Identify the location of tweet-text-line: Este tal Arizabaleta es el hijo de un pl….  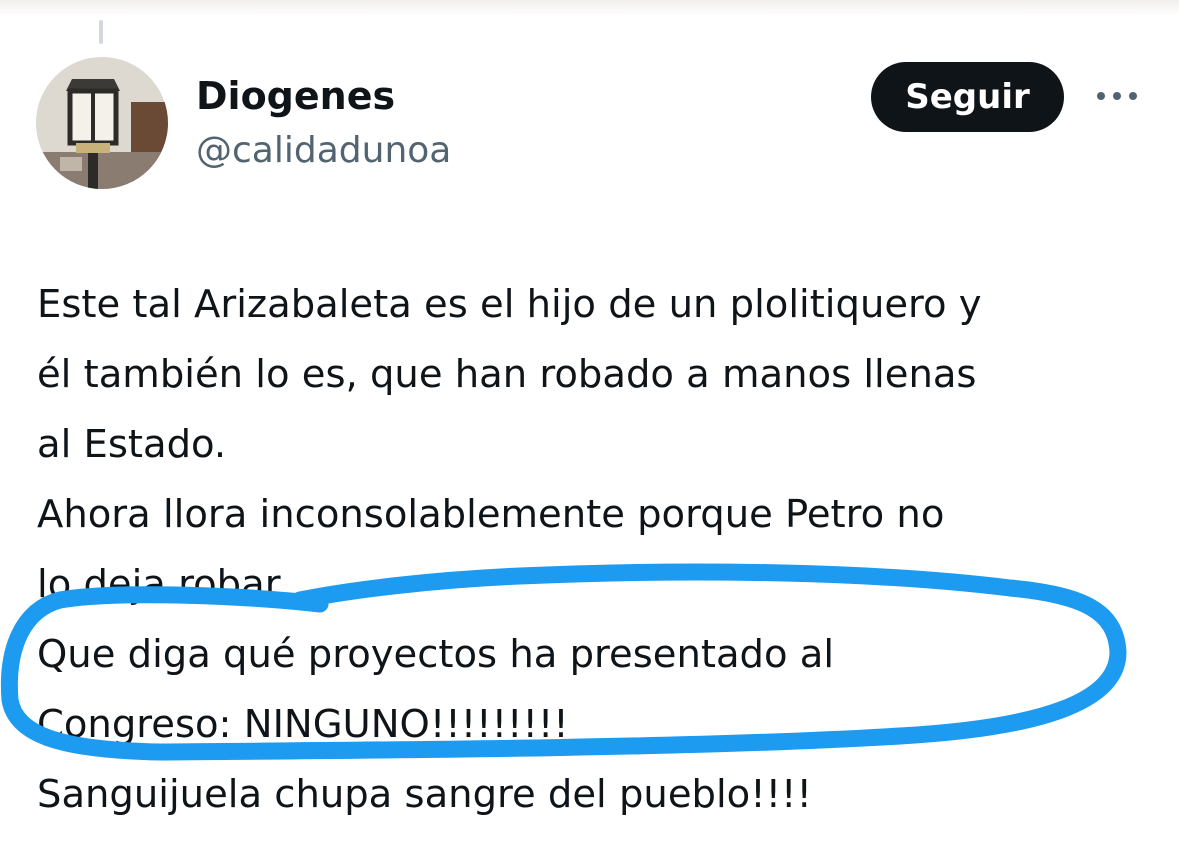
(509, 304).